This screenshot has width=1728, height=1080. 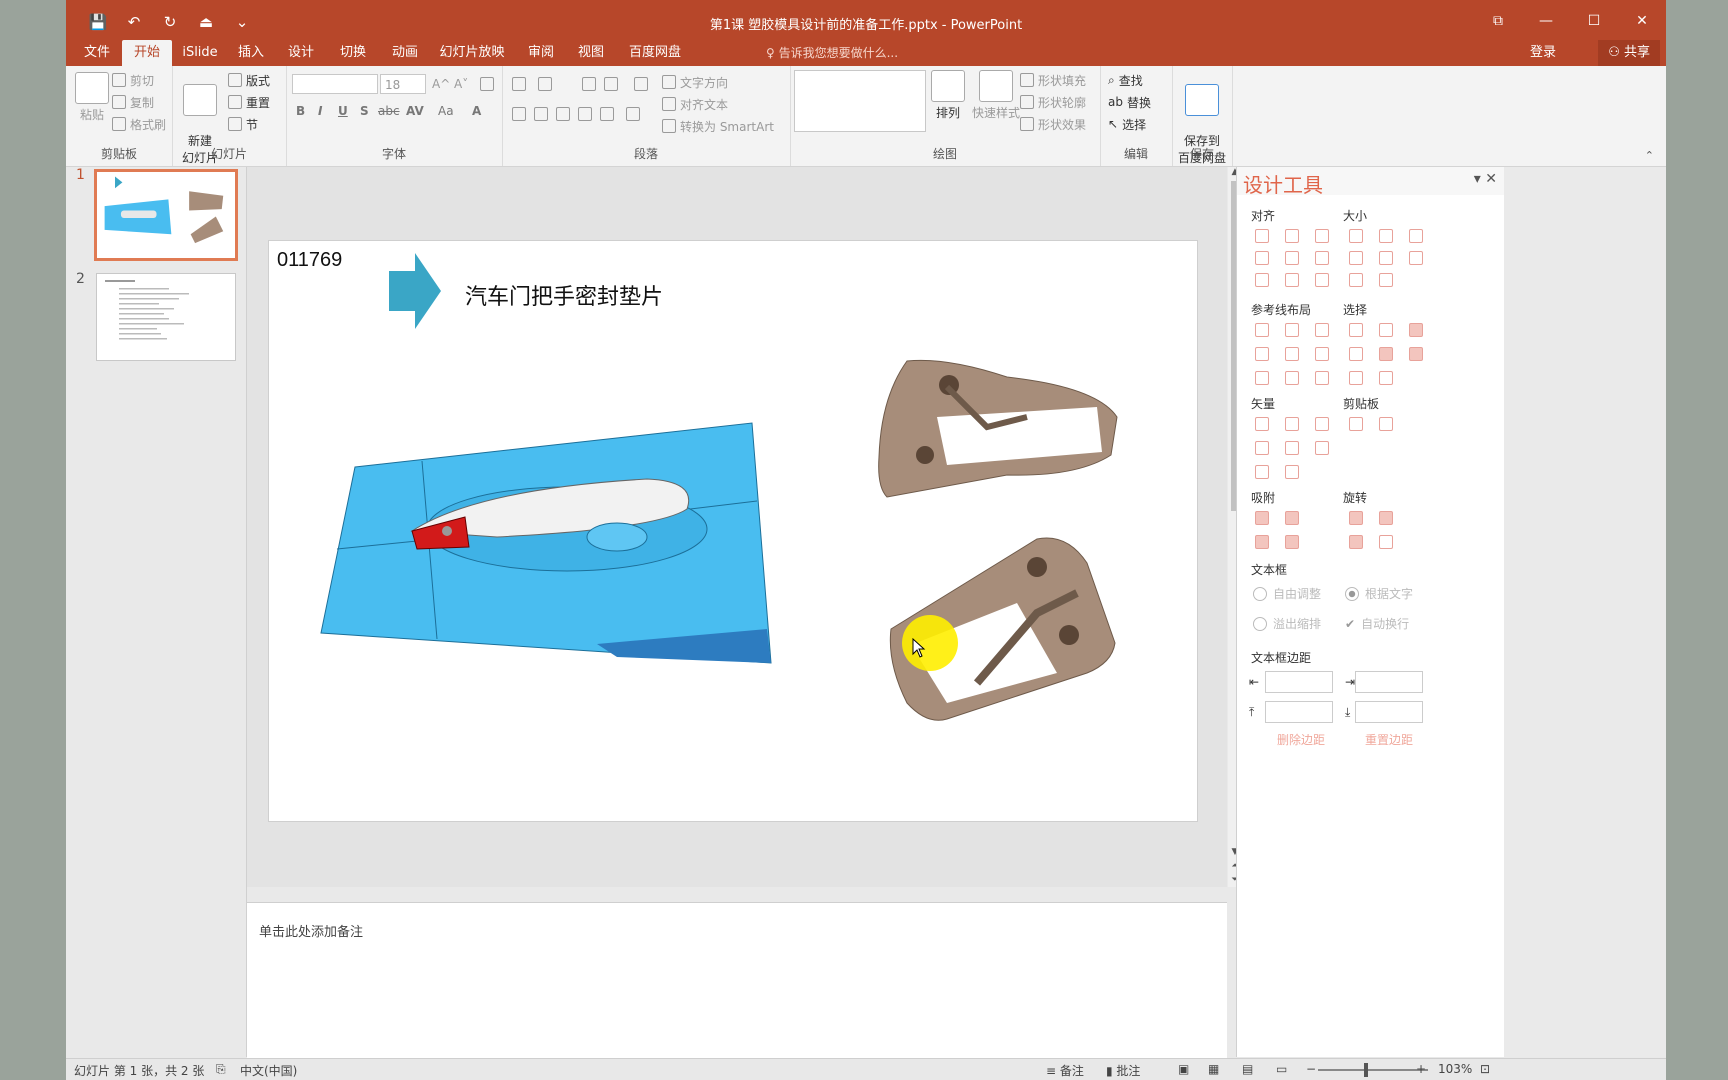 I want to click on smartart-button: 转换为 SmartArt, so click(x=718, y=126).